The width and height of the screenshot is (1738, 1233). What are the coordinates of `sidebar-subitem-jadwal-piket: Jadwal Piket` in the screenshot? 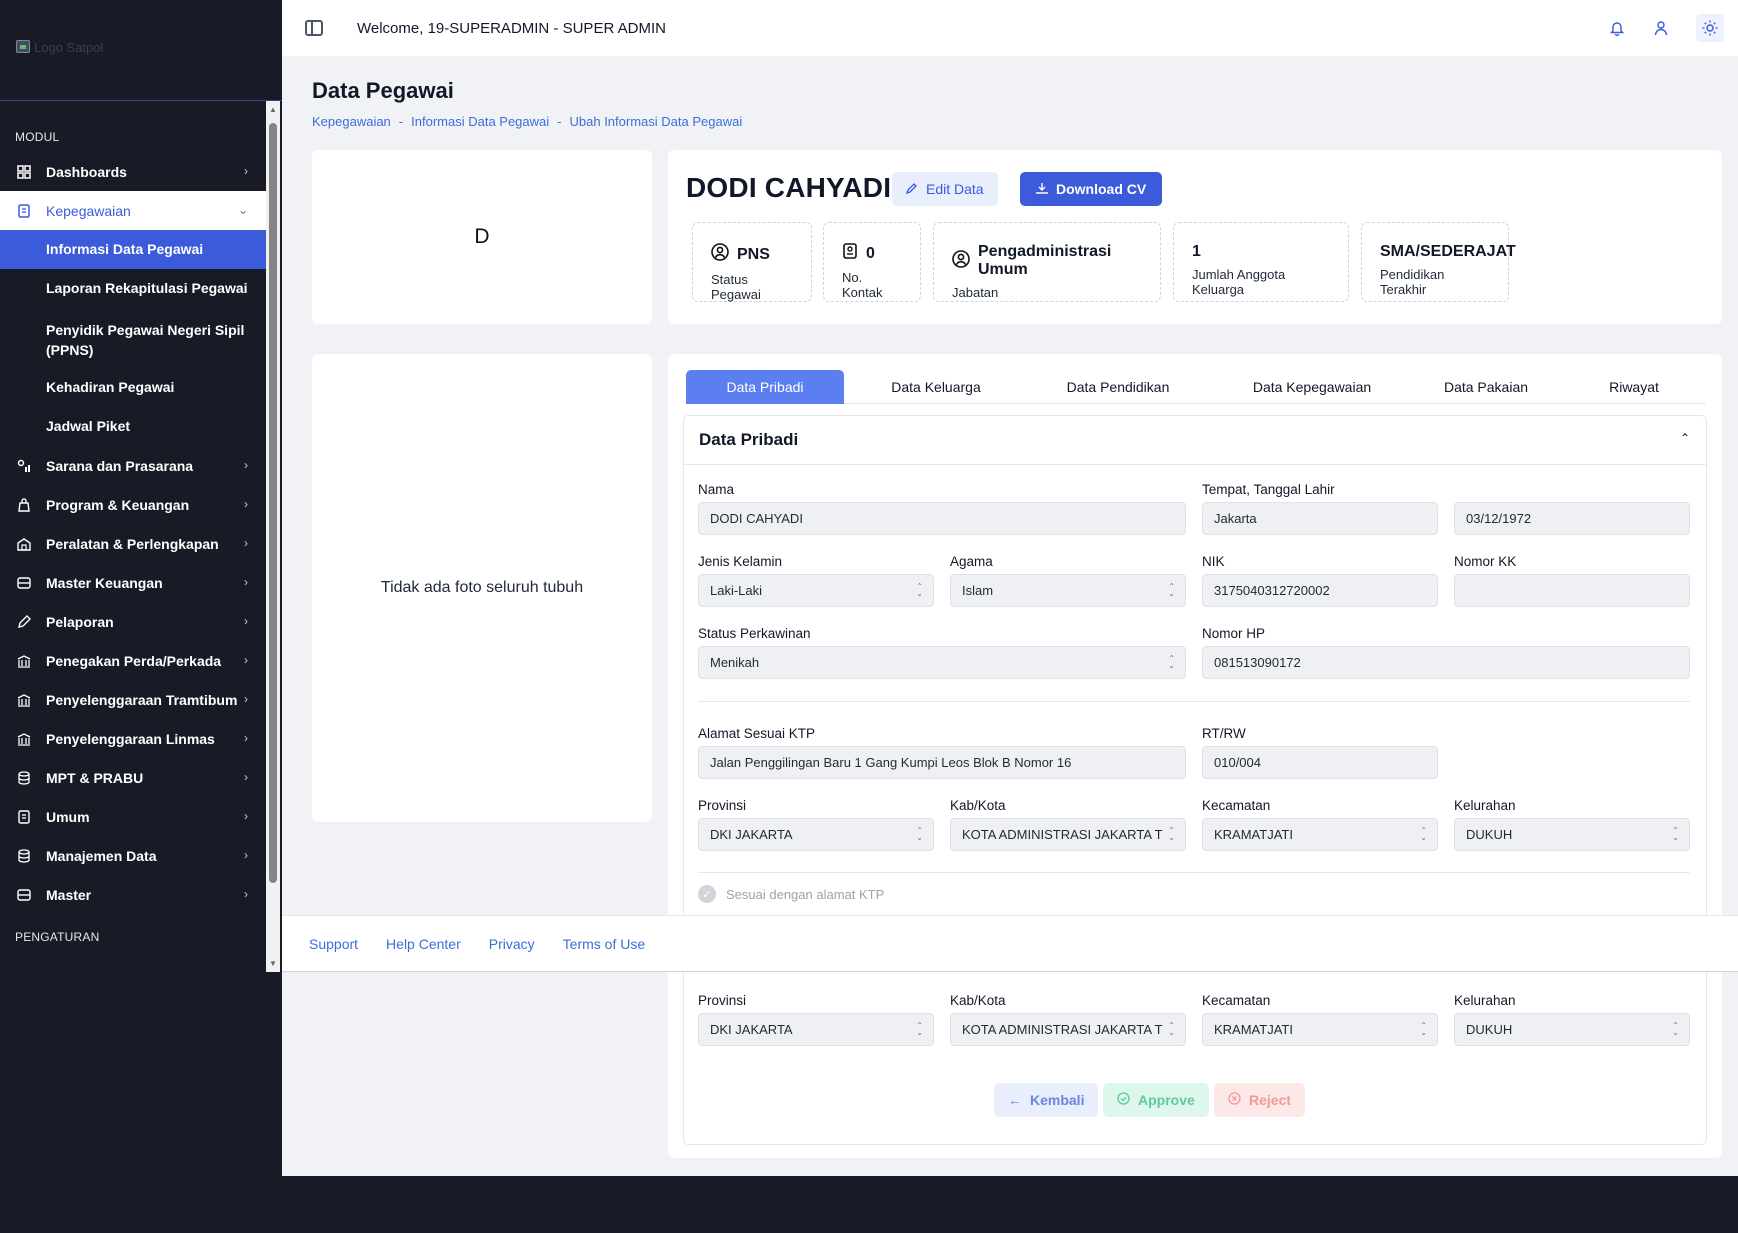 It's located at (133, 426).